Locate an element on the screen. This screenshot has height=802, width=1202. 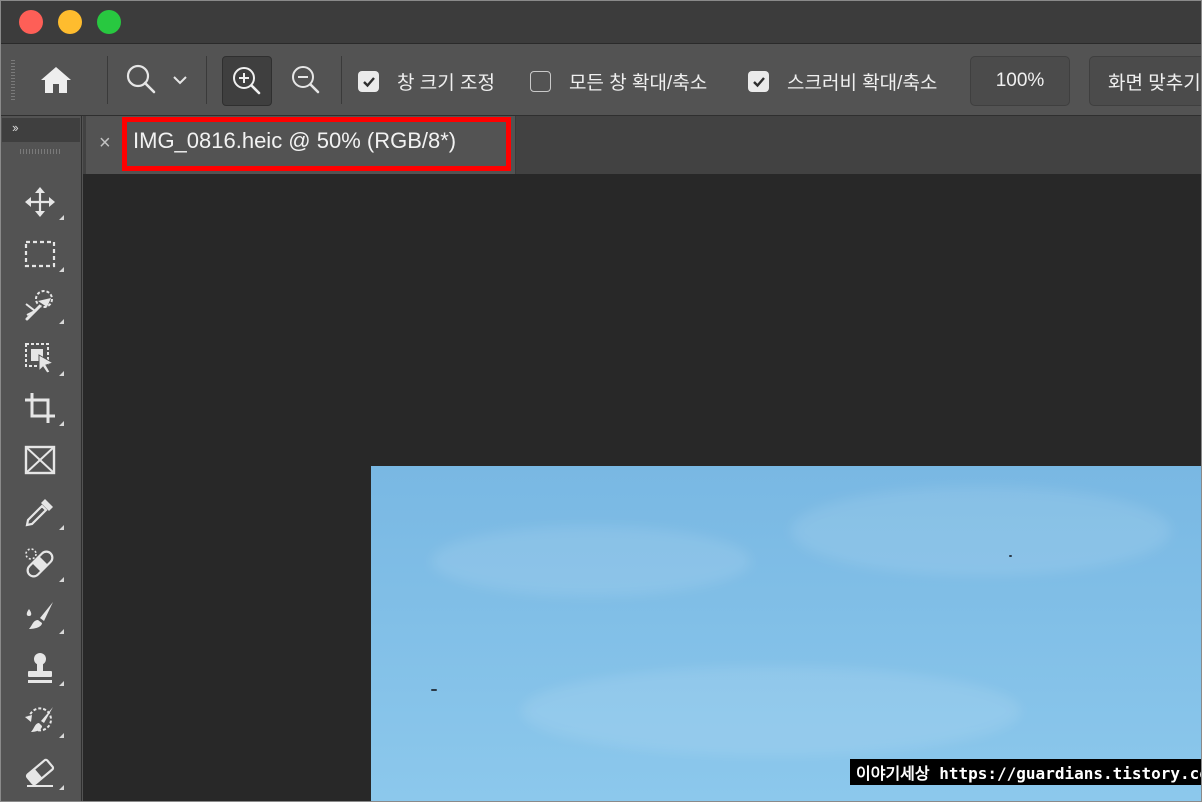
home-button is located at coordinates (56, 80).